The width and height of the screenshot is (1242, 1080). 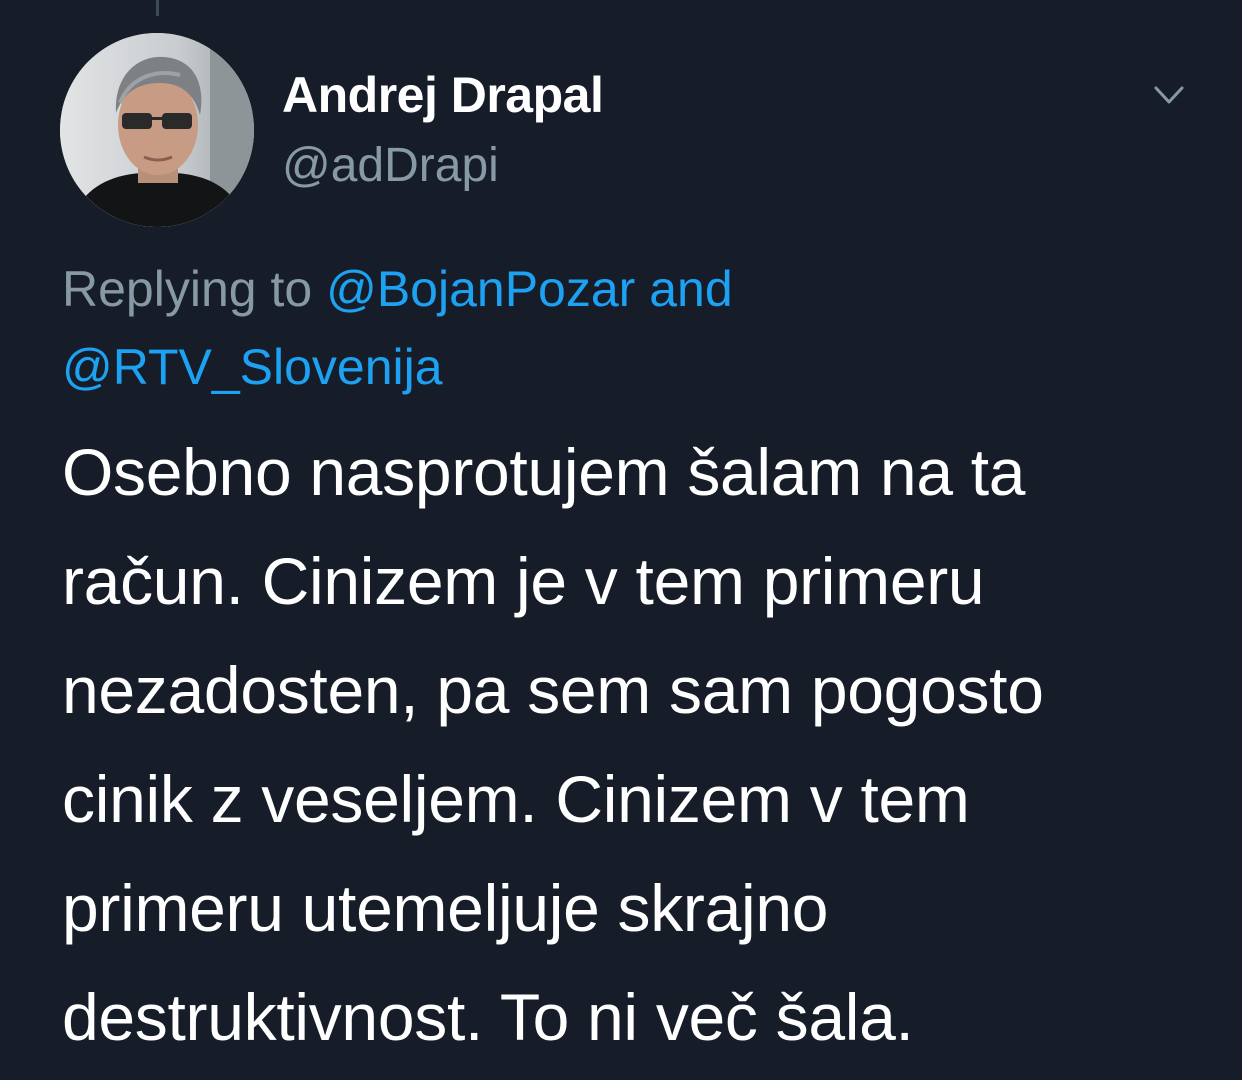 I want to click on thread-connector-line, so click(x=157, y=8).